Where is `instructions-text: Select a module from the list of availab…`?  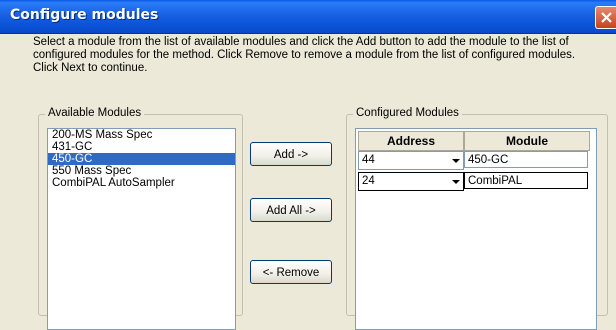
instructions-text: Select a module from the list of availab… is located at coordinates (304, 55).